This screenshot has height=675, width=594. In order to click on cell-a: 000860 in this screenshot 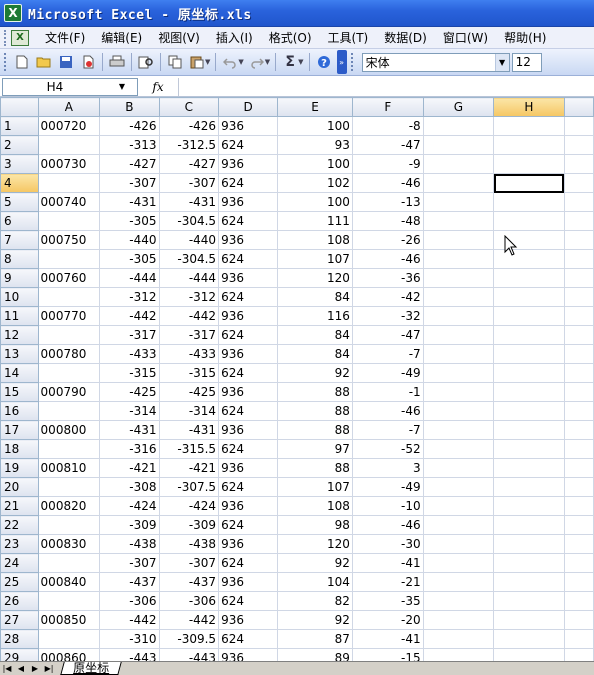, I will do `click(69, 654)`.